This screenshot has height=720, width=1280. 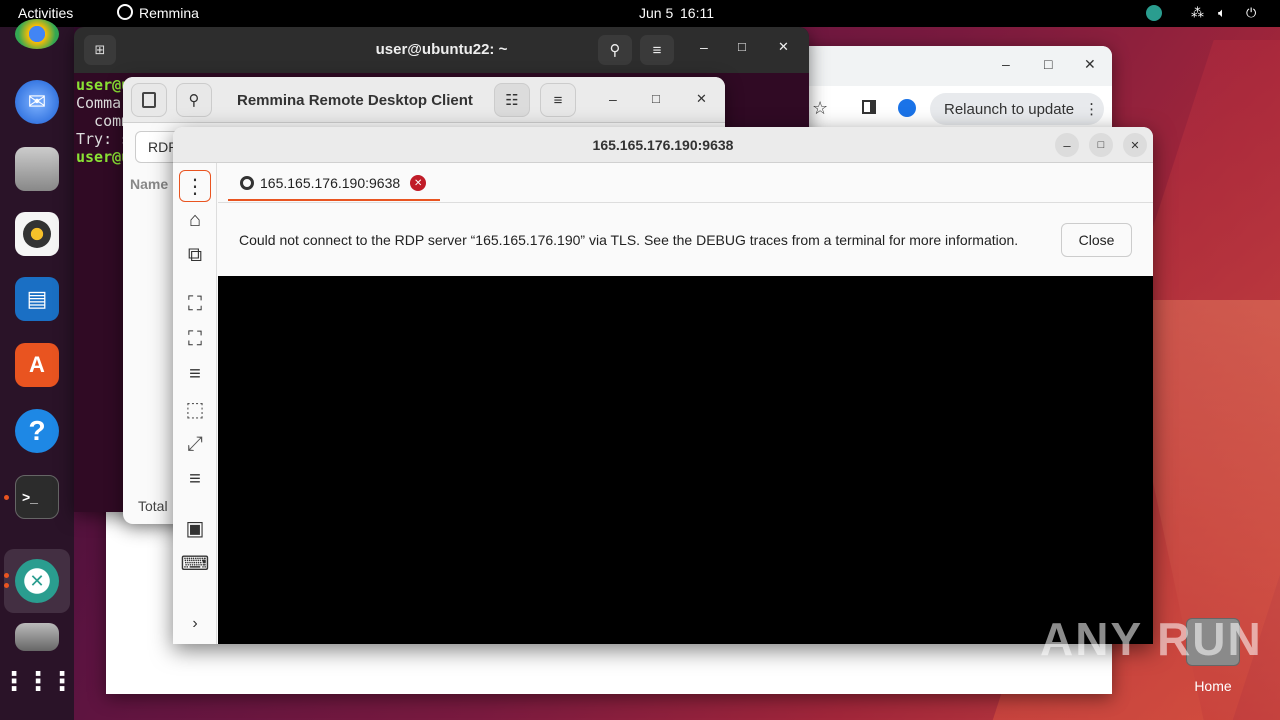 I want to click on help-app-icon: ?, so click(x=37, y=431).